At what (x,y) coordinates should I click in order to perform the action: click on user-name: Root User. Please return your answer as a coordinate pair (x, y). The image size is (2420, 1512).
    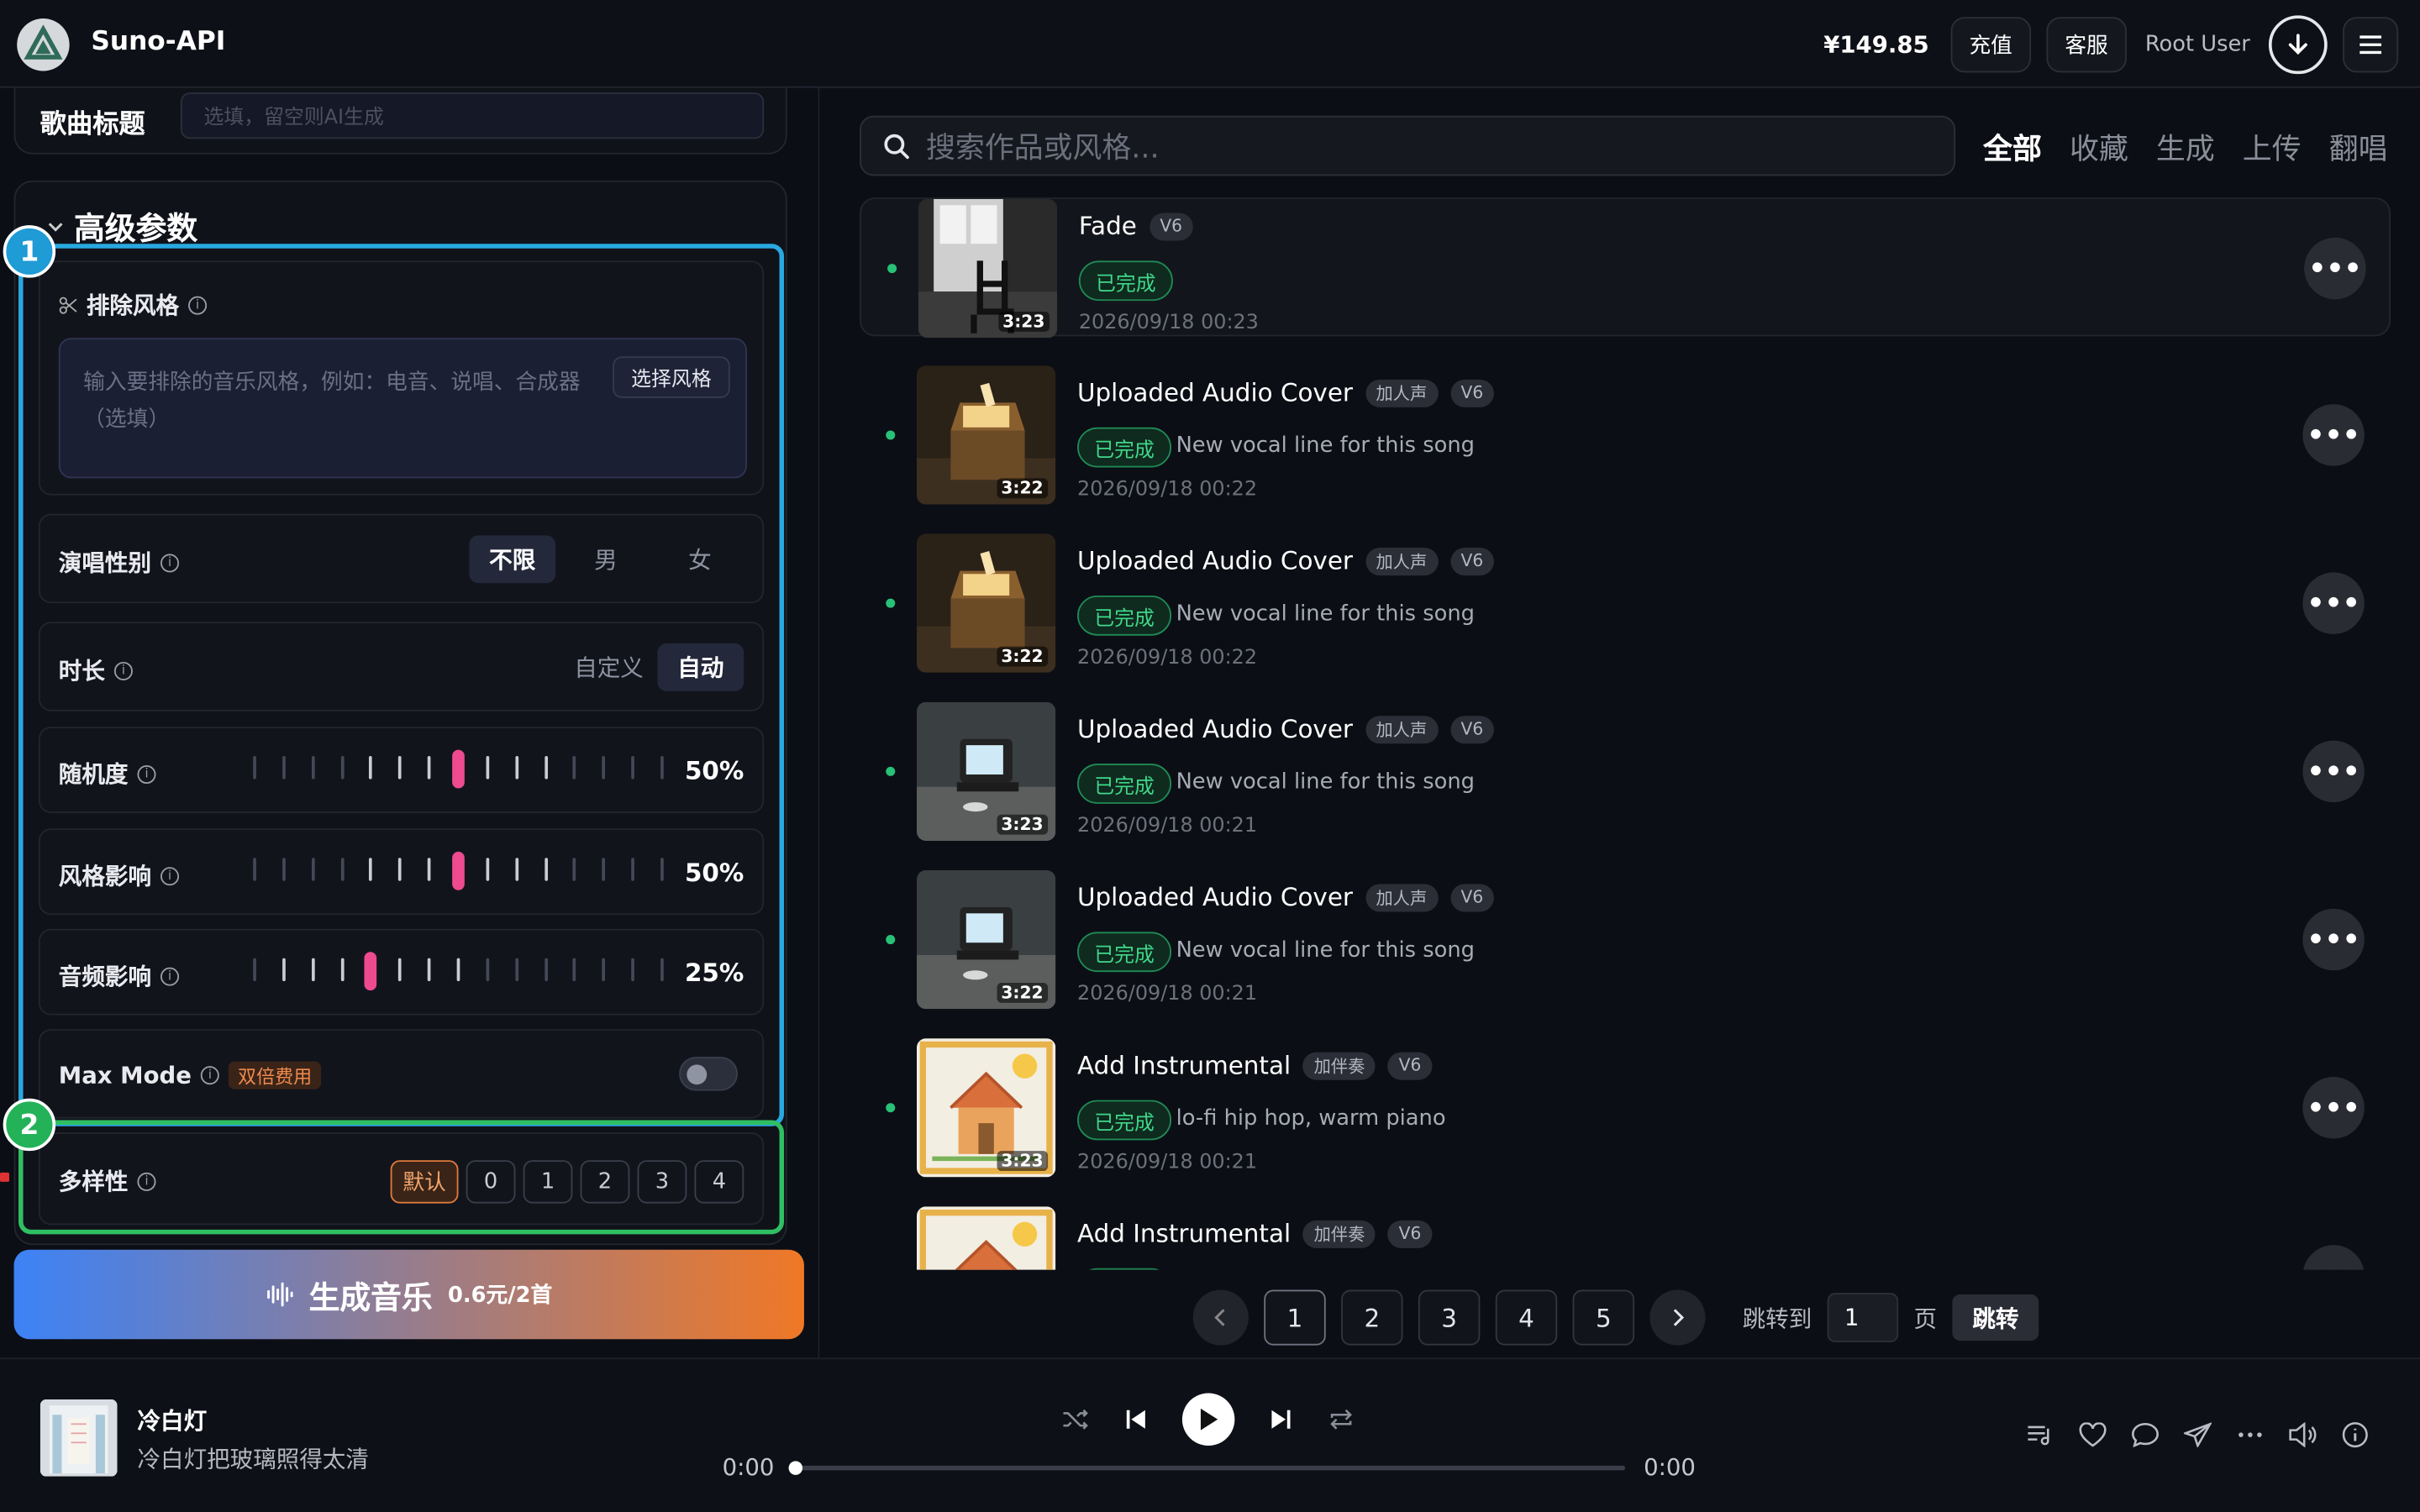
    Looking at the image, I should click on (2197, 45).